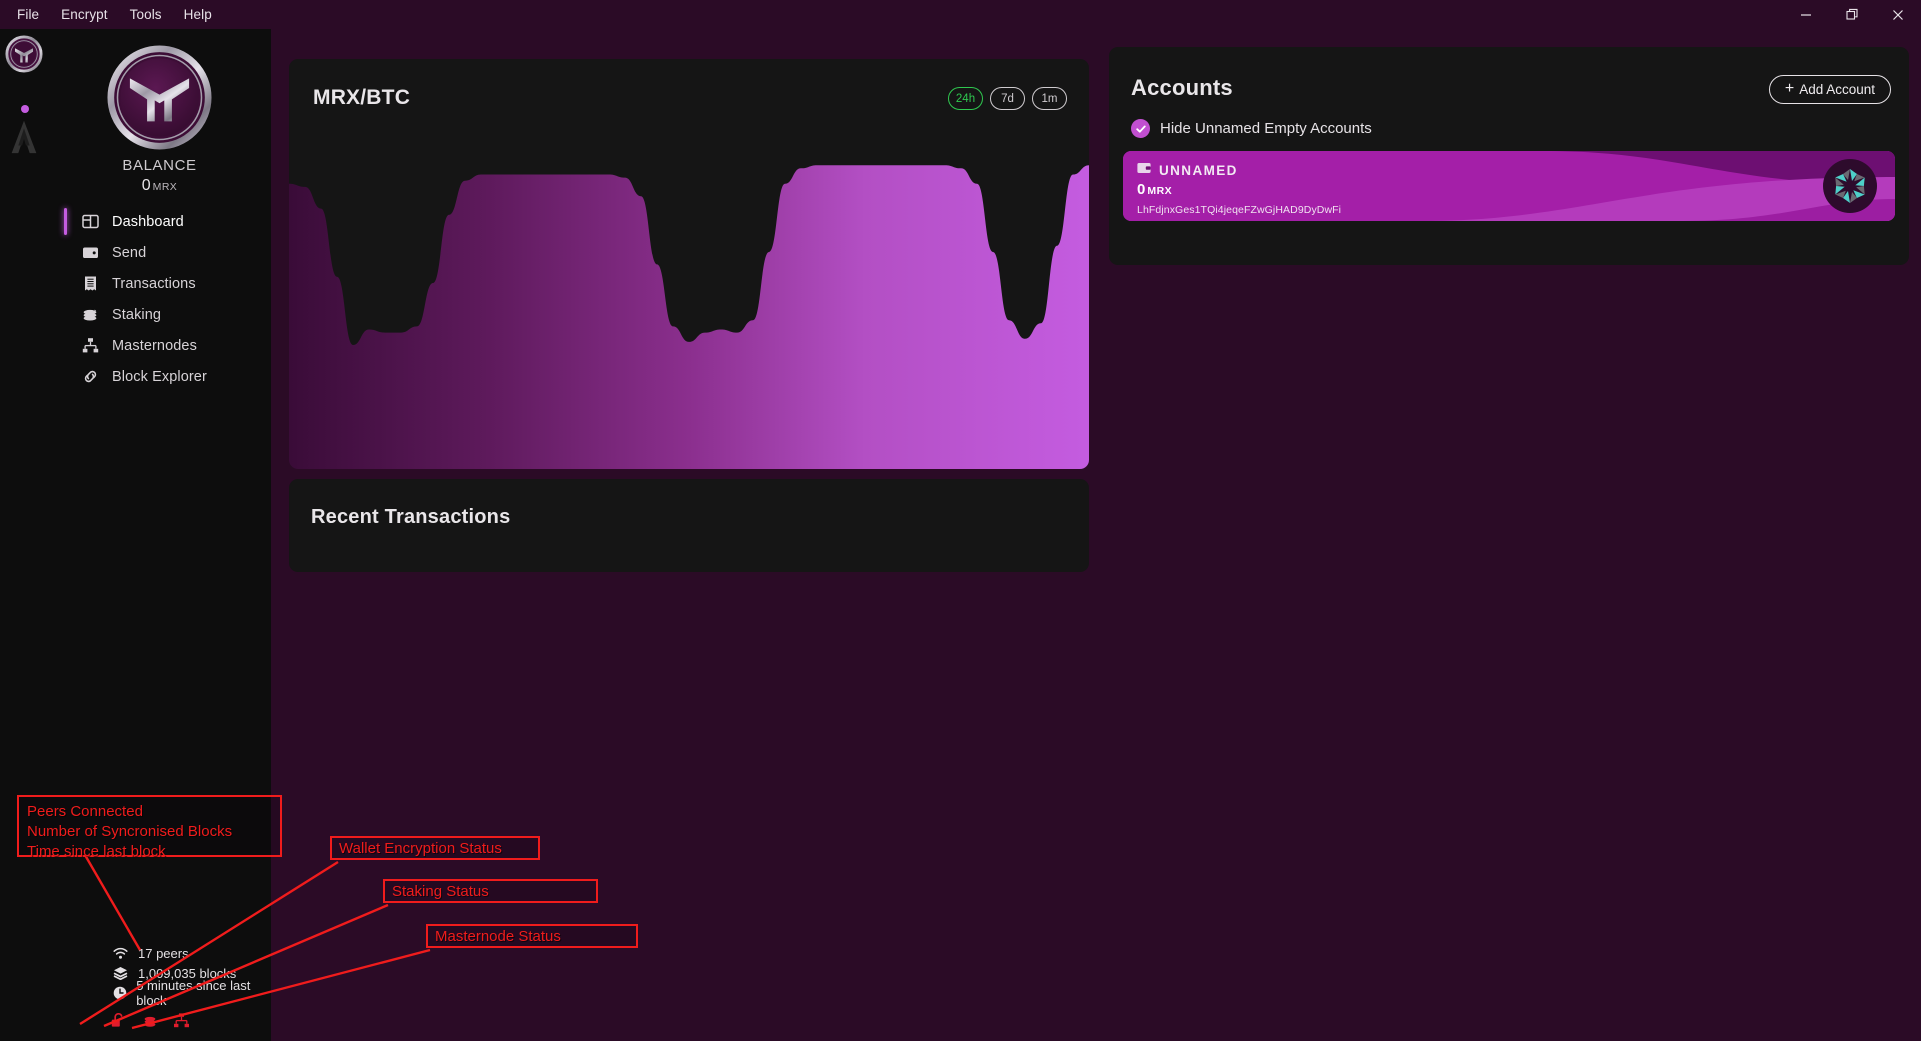 This screenshot has height=1041, width=1921. I want to click on minimize-icon, so click(1806, 14).